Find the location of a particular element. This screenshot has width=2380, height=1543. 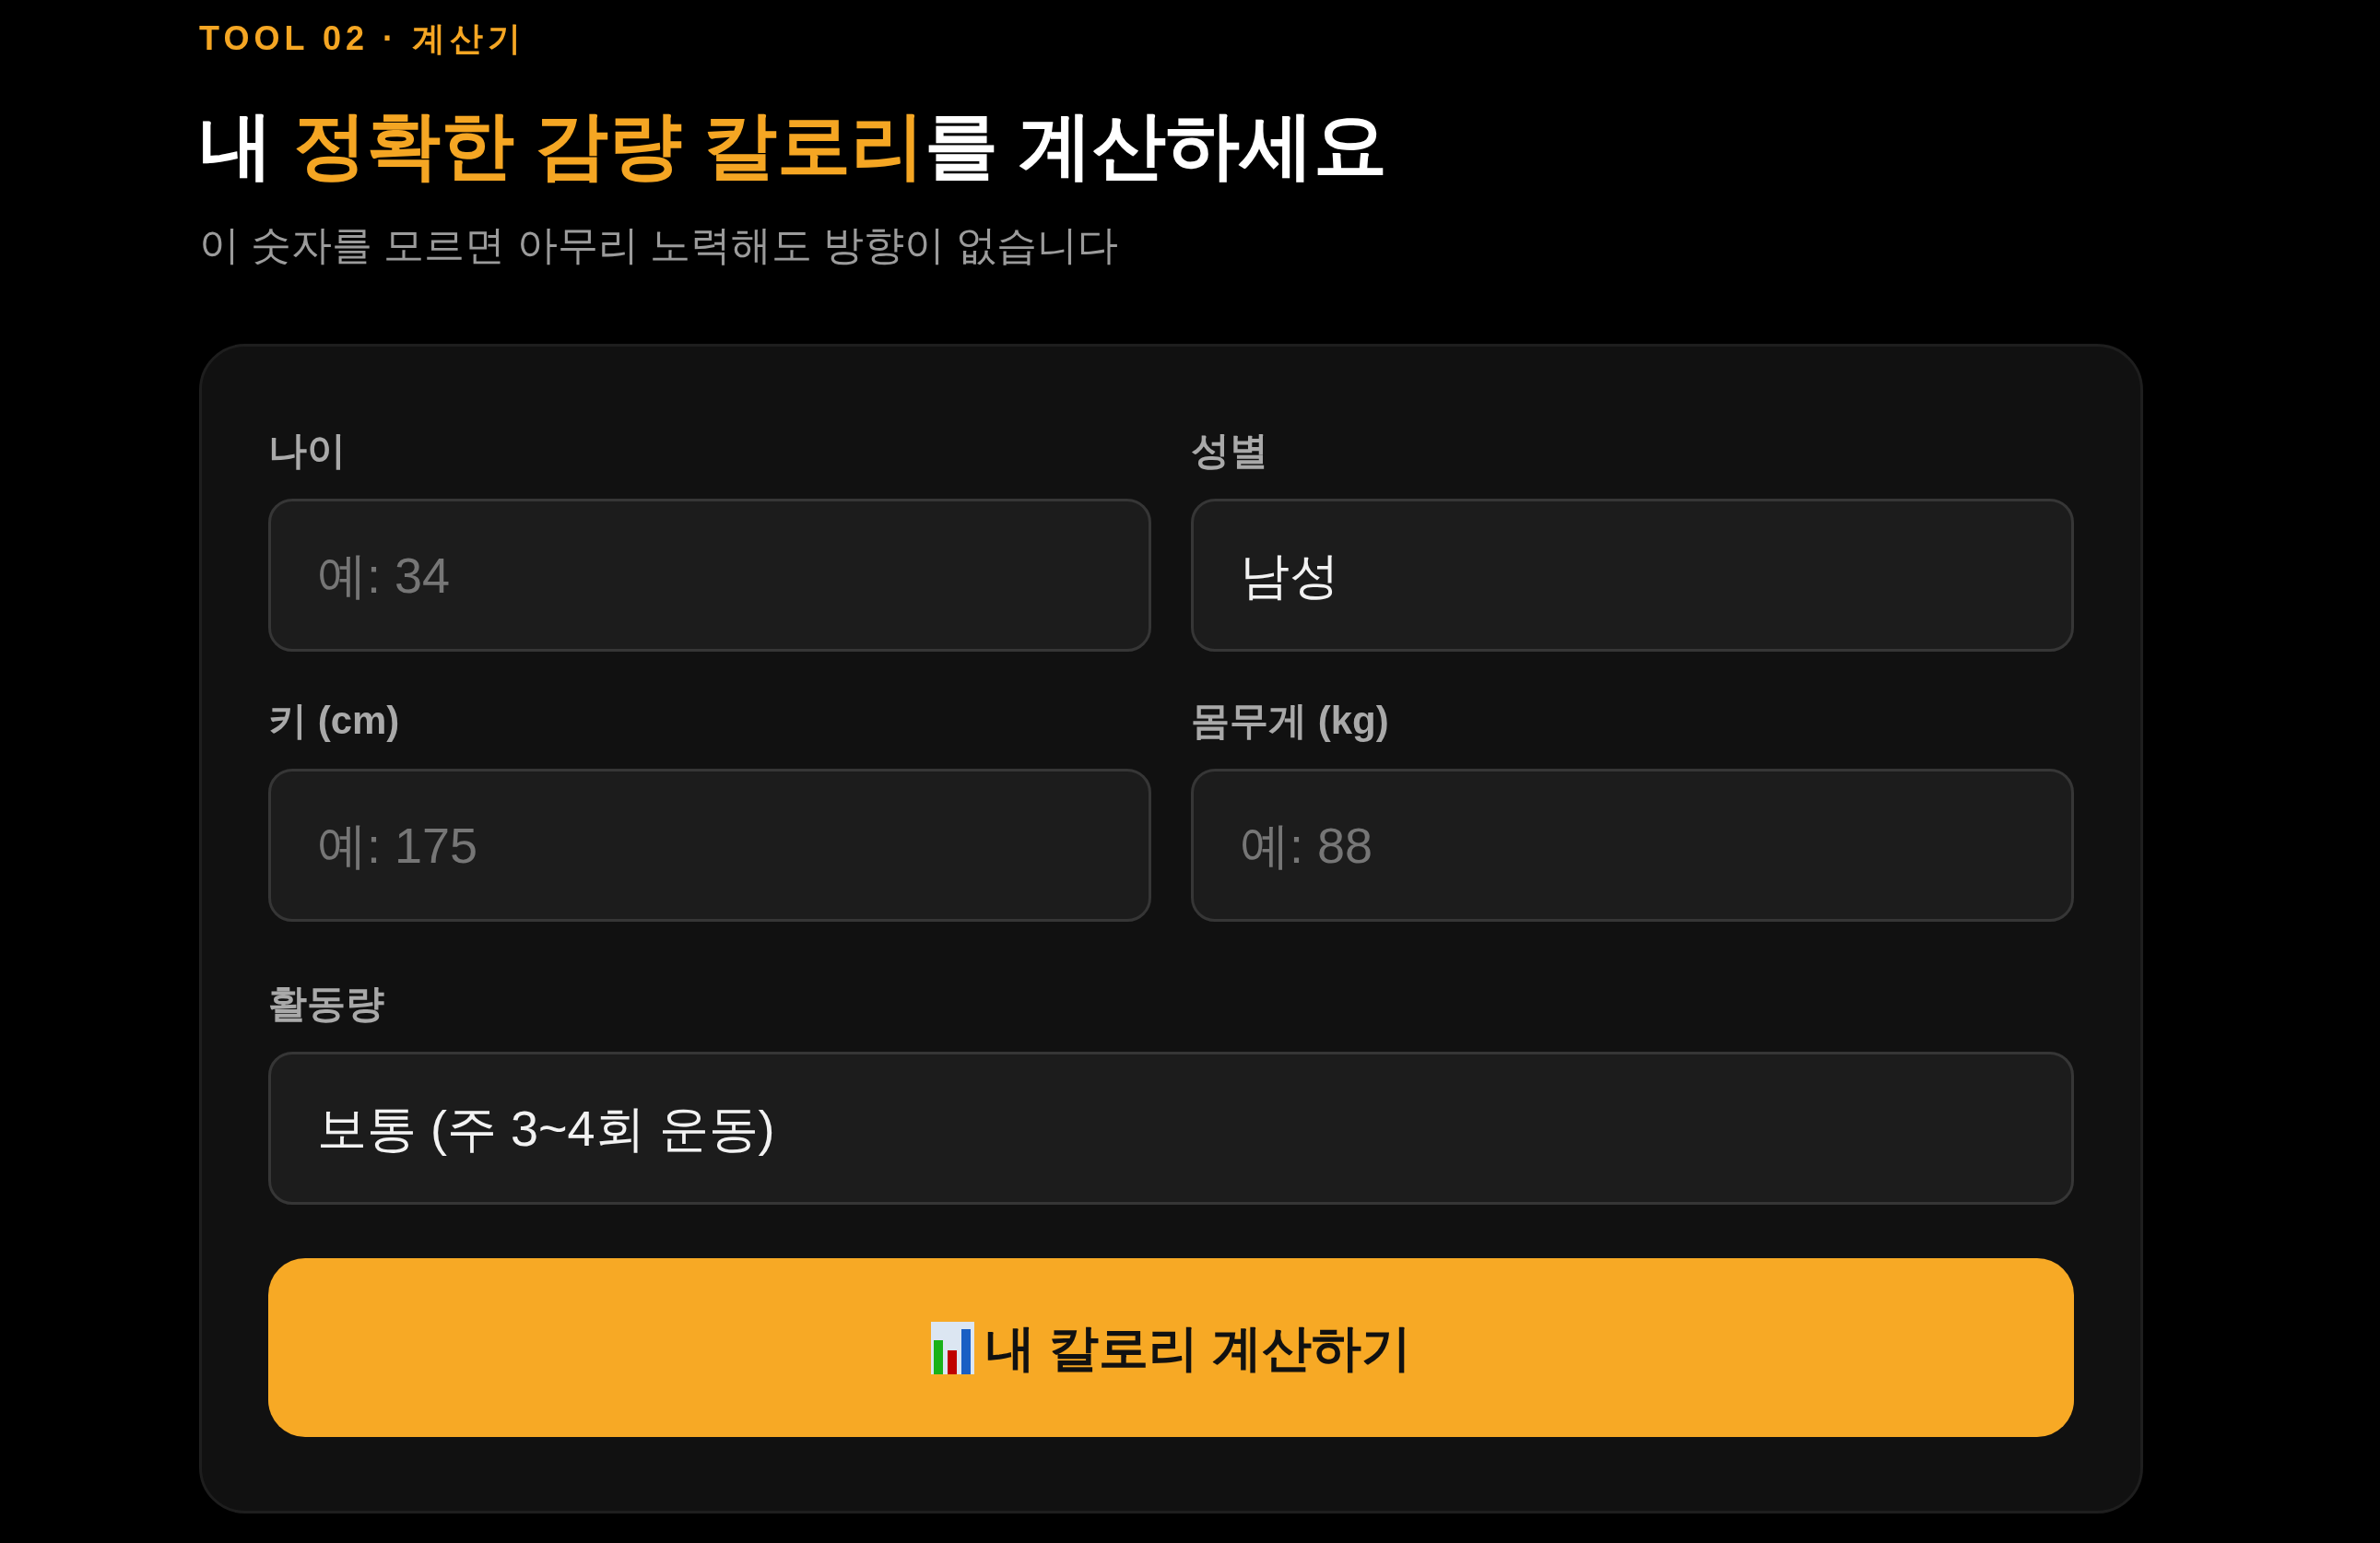

input-field: 예: 34 is located at coordinates (709, 575).